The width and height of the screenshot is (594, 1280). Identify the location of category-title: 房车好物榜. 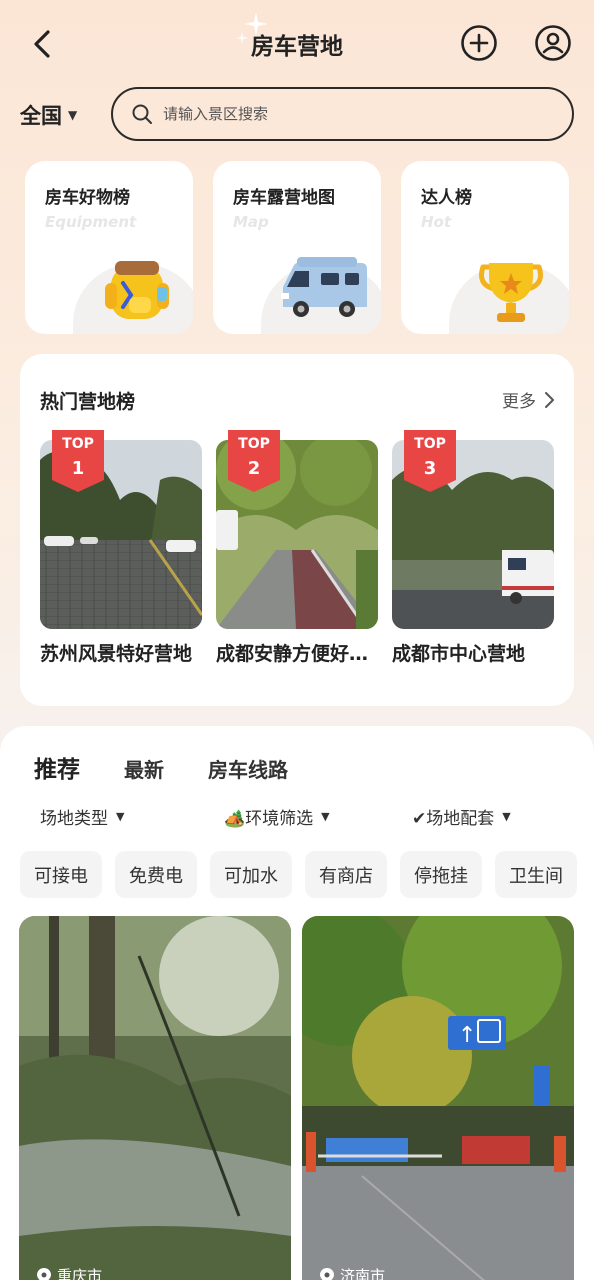
(87, 198).